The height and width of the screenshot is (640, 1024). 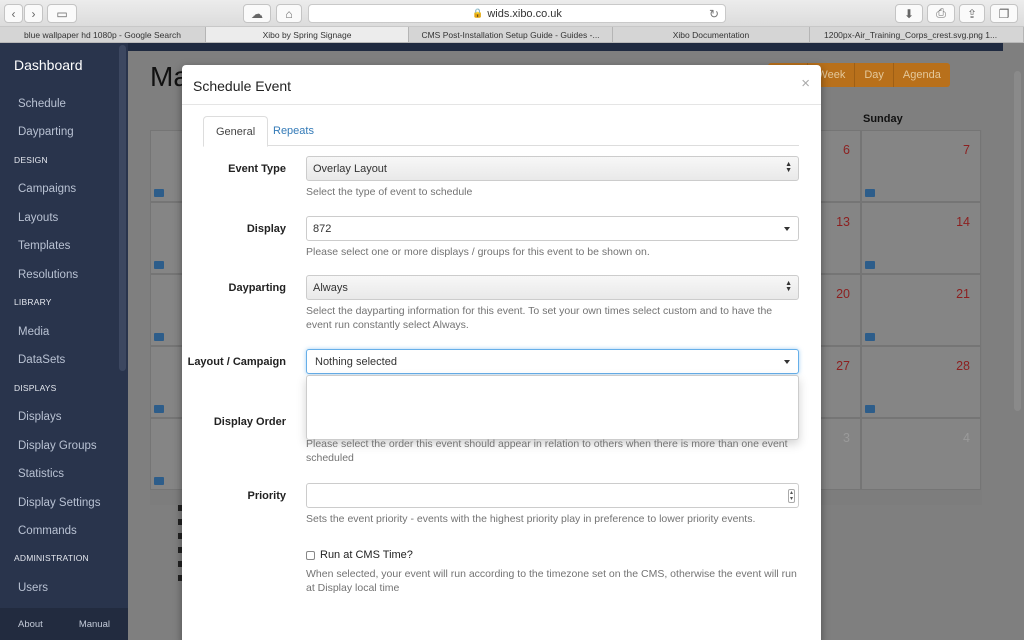 What do you see at coordinates (921, 454) in the screenshot?
I see `calendar-cell: 4` at bounding box center [921, 454].